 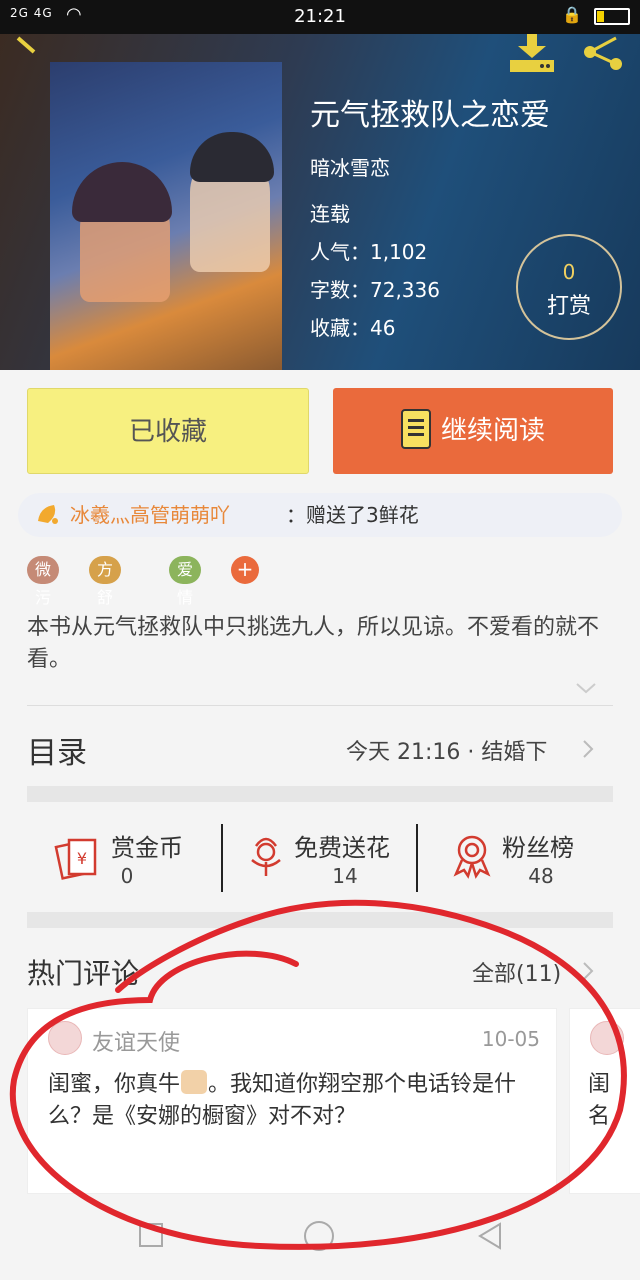 I want to click on lock-icon: 🔒, so click(x=572, y=14).